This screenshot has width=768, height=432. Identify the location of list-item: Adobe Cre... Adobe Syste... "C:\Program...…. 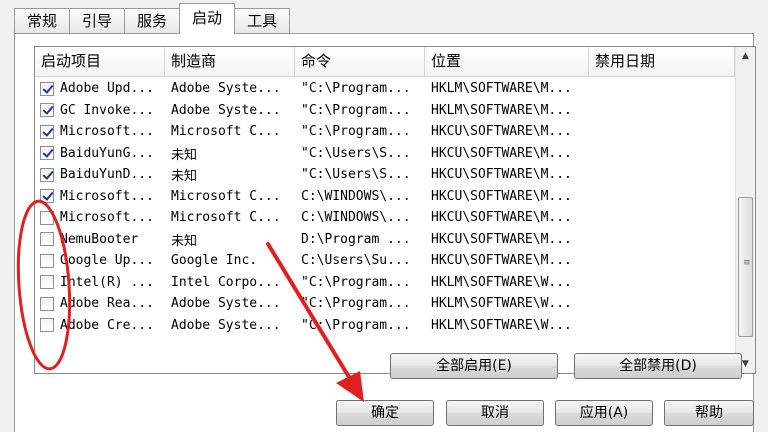
(385, 326).